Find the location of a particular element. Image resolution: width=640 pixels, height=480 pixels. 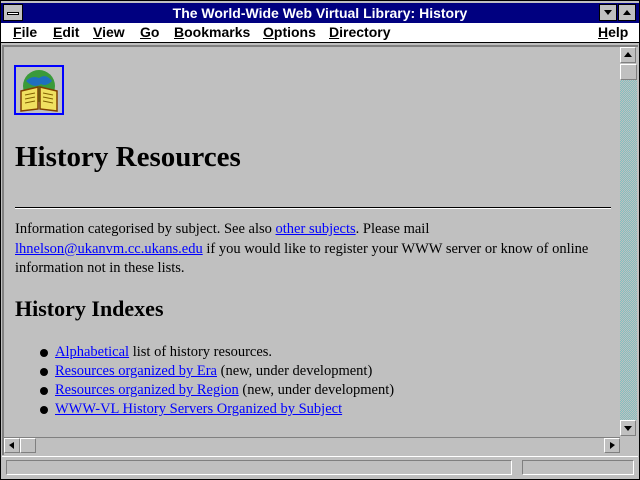

scroll-down-button is located at coordinates (628, 428).